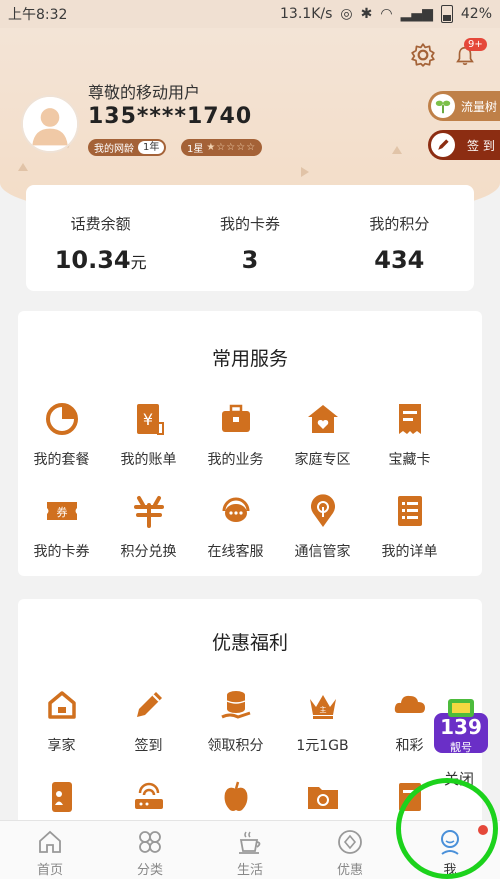  I want to click on phone-app-icon, so click(61, 797).